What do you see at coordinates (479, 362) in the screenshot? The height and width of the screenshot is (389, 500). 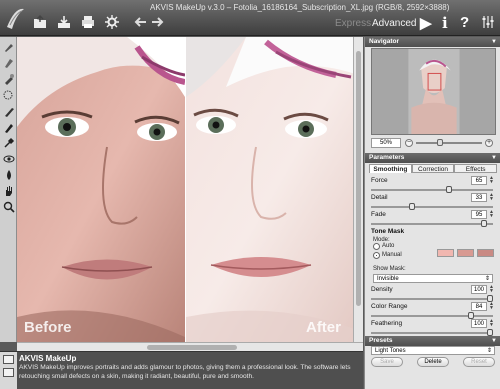 I see `reset-preset-button: Reset` at bounding box center [479, 362].